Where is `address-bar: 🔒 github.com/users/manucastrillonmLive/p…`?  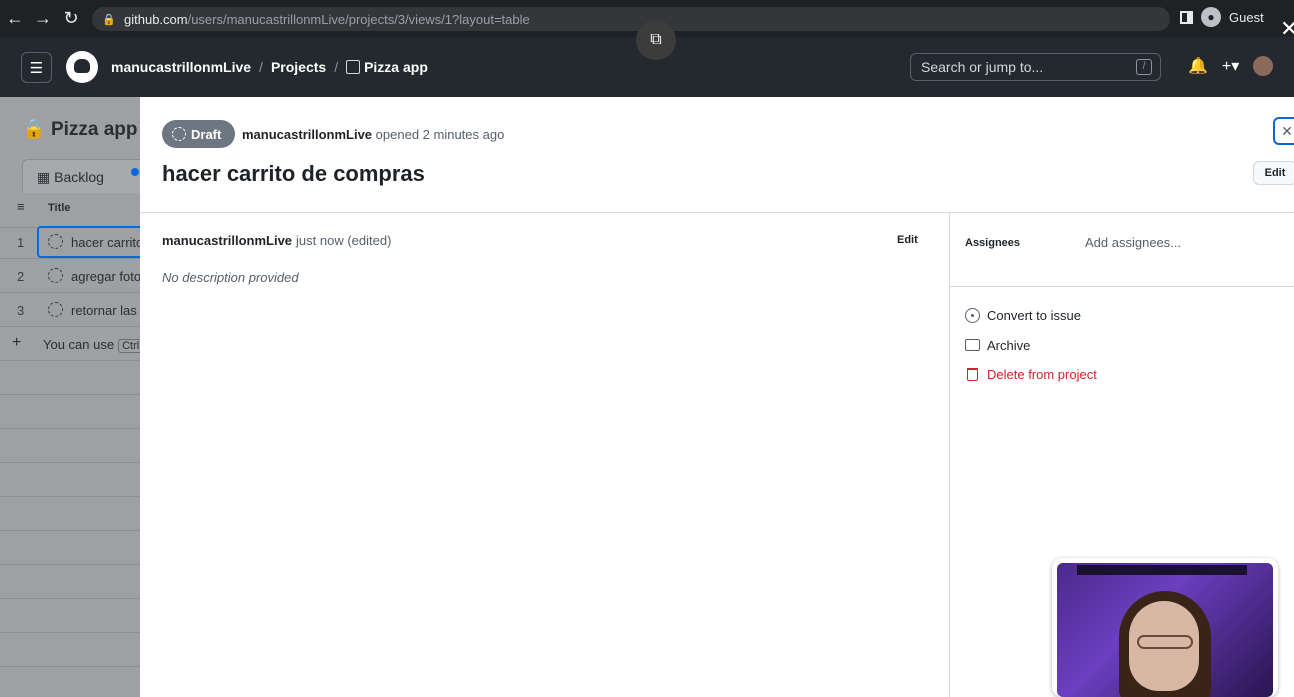
address-bar: 🔒 github.com/users/manucastrillonmLive/p… is located at coordinates (631, 19).